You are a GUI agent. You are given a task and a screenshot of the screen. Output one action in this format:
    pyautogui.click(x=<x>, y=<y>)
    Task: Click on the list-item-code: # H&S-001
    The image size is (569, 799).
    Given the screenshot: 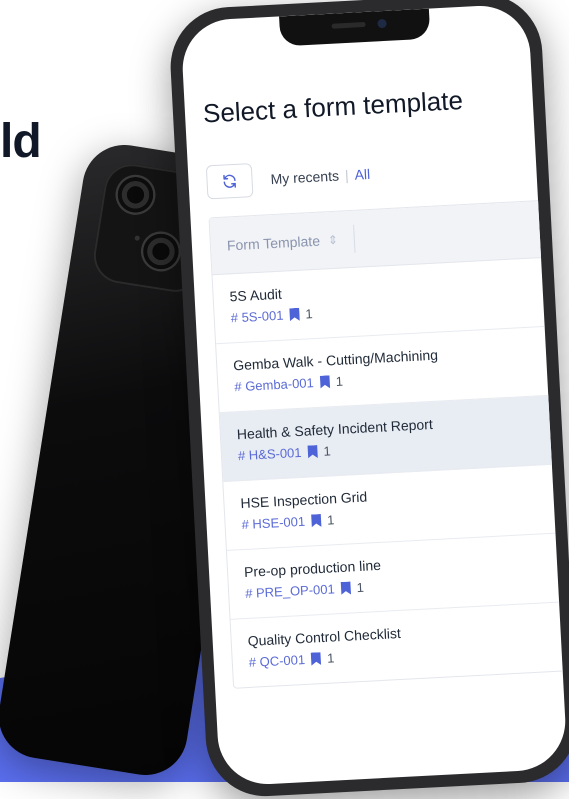 What is the action you would take?
    pyautogui.click(x=269, y=454)
    